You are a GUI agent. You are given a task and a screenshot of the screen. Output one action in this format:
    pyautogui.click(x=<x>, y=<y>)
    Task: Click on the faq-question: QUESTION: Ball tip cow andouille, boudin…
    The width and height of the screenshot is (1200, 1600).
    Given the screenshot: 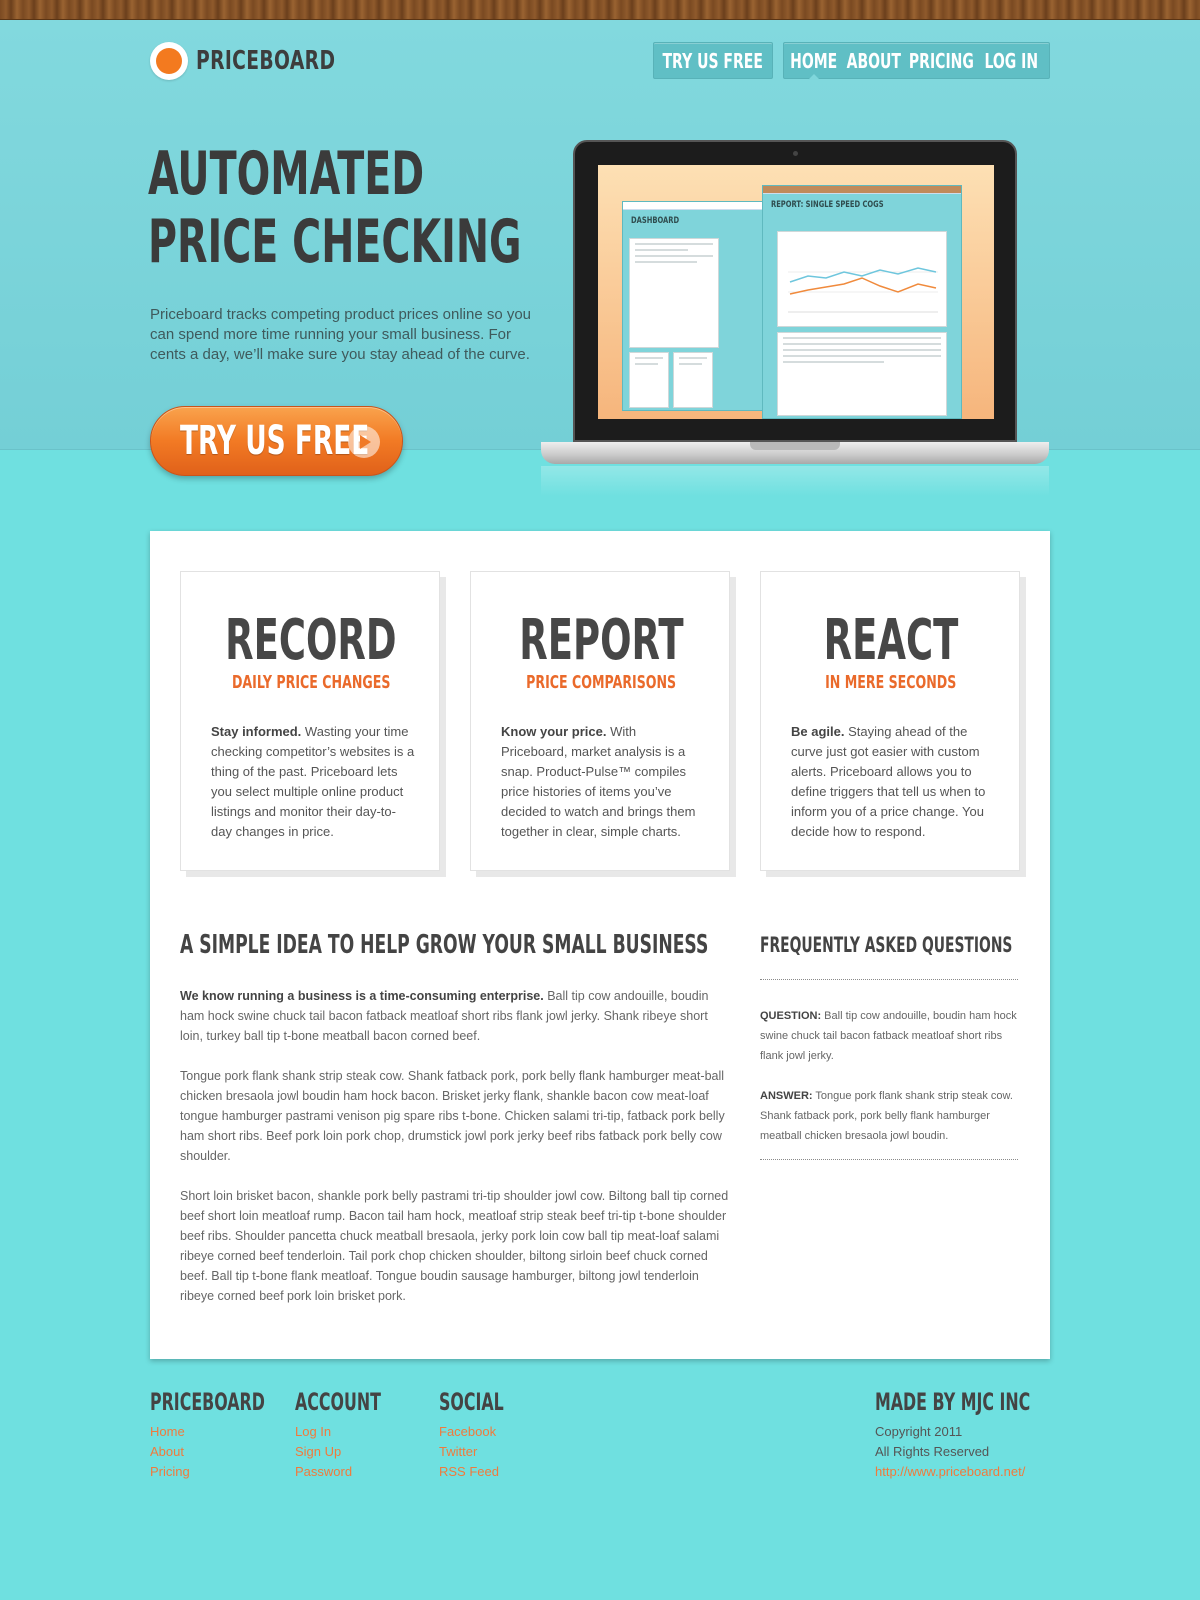 What is the action you would take?
    pyautogui.click(x=889, y=1036)
    